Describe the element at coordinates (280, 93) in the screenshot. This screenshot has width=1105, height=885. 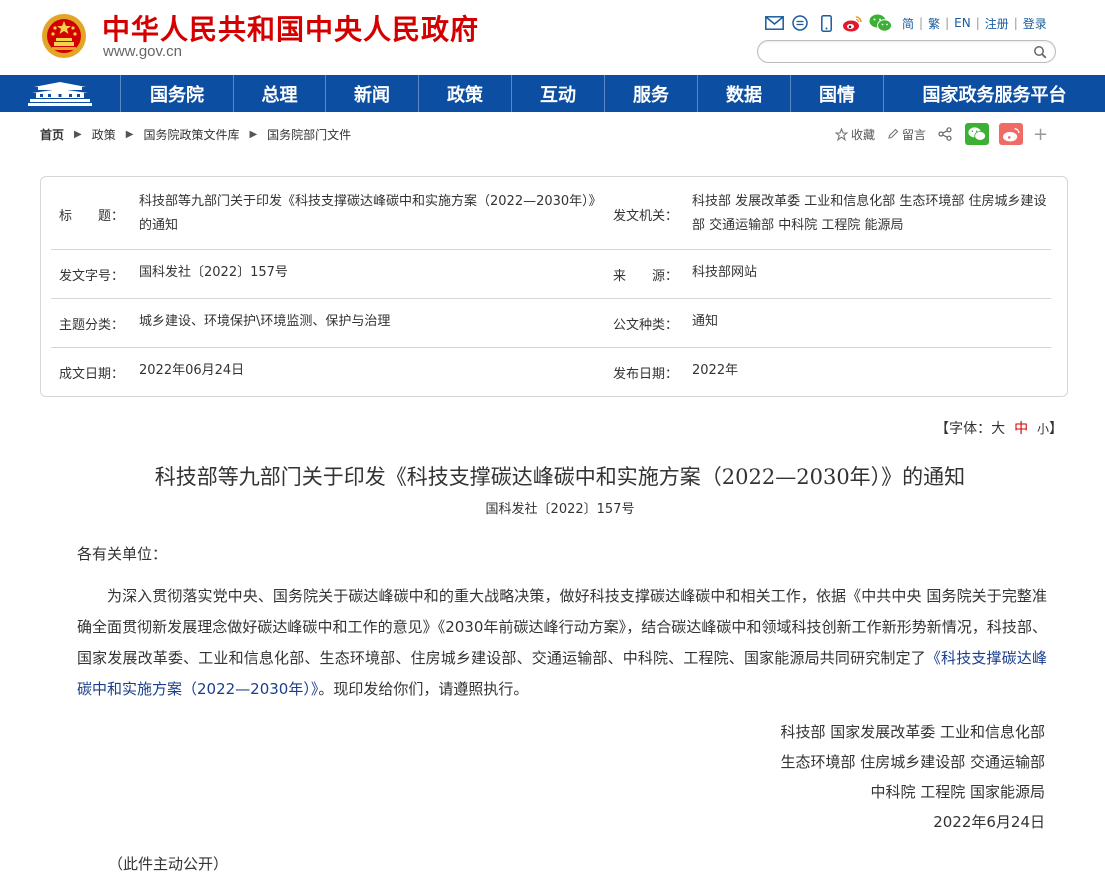
I see `nav-item-premier: 总理` at that location.